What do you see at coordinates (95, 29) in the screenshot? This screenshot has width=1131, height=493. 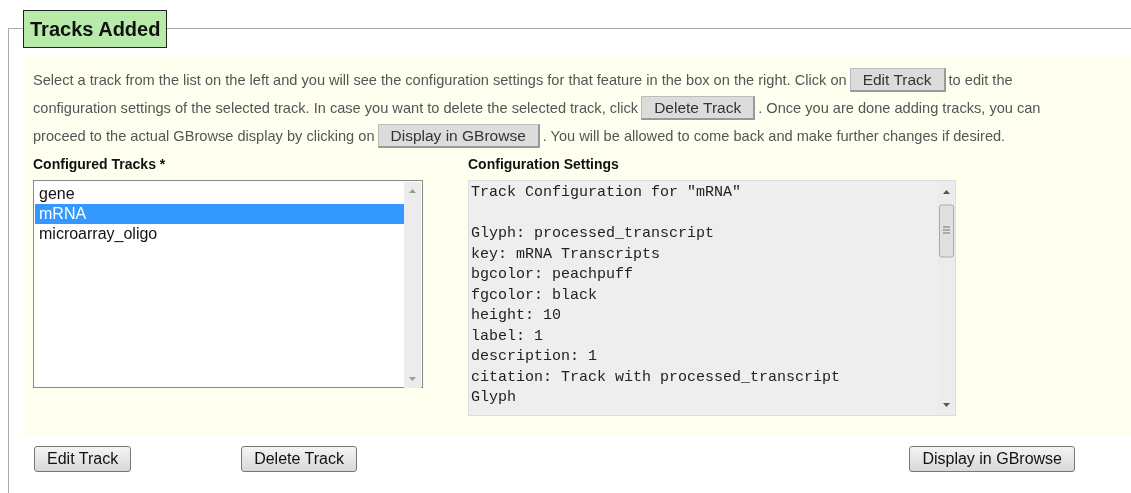 I see `section-title: Tracks Added` at bounding box center [95, 29].